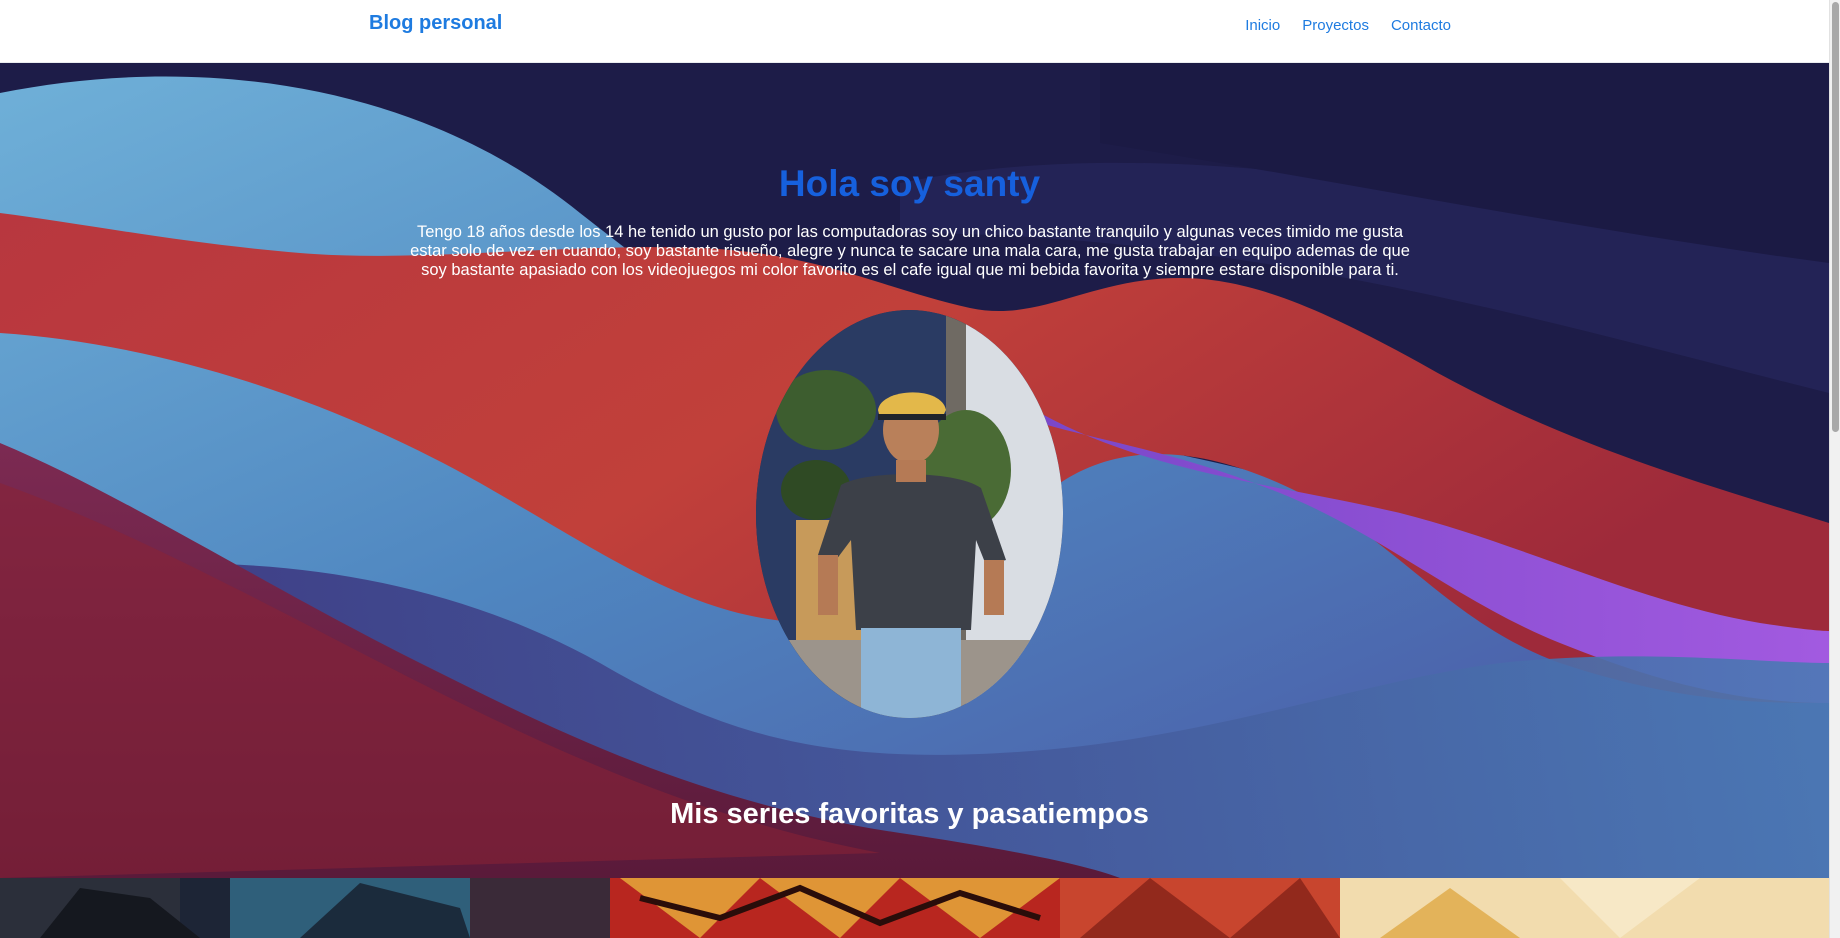 This screenshot has height=938, width=1840. I want to click on nav-links: Inicio Proyectos Contacto, so click(1348, 25).